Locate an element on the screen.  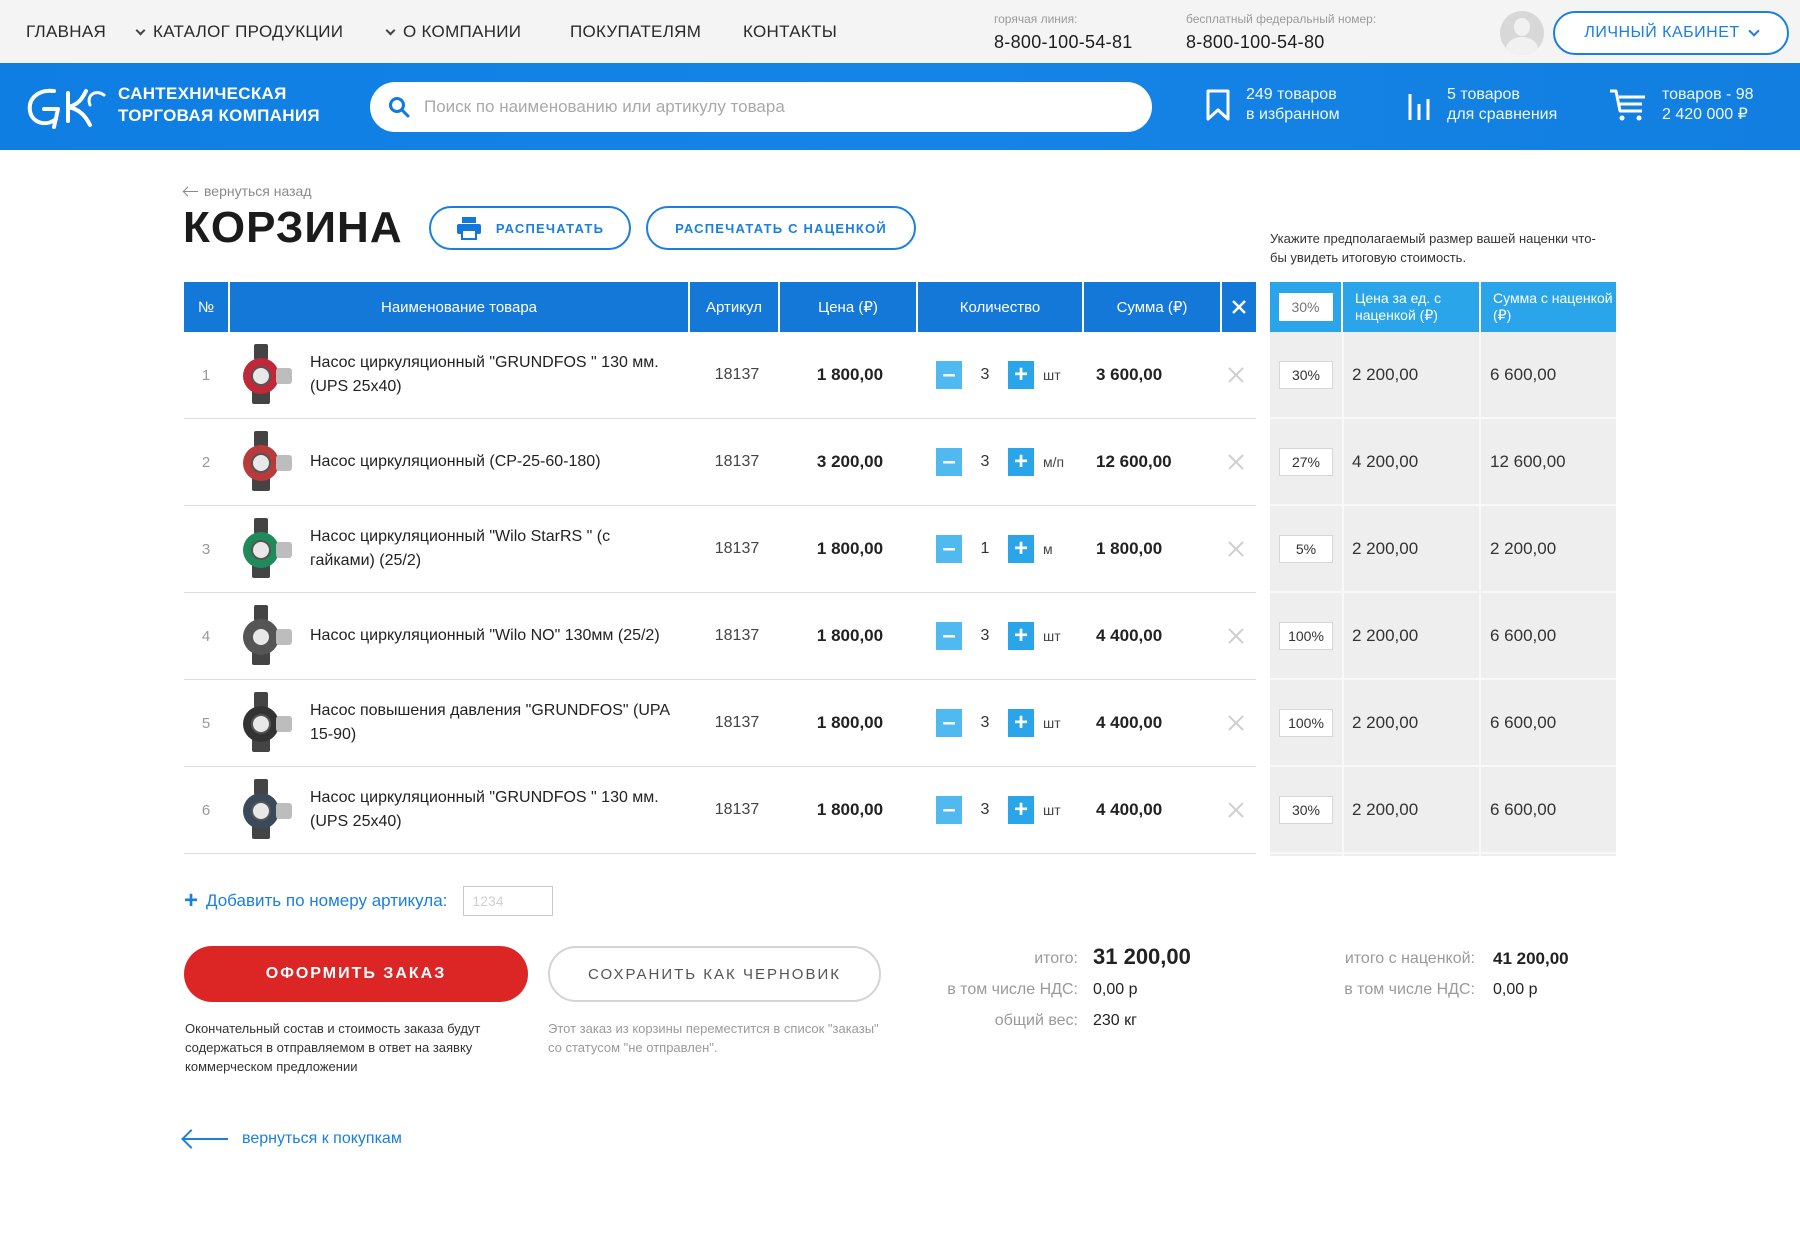
col-name: Наименование товара is located at coordinates (460, 307).